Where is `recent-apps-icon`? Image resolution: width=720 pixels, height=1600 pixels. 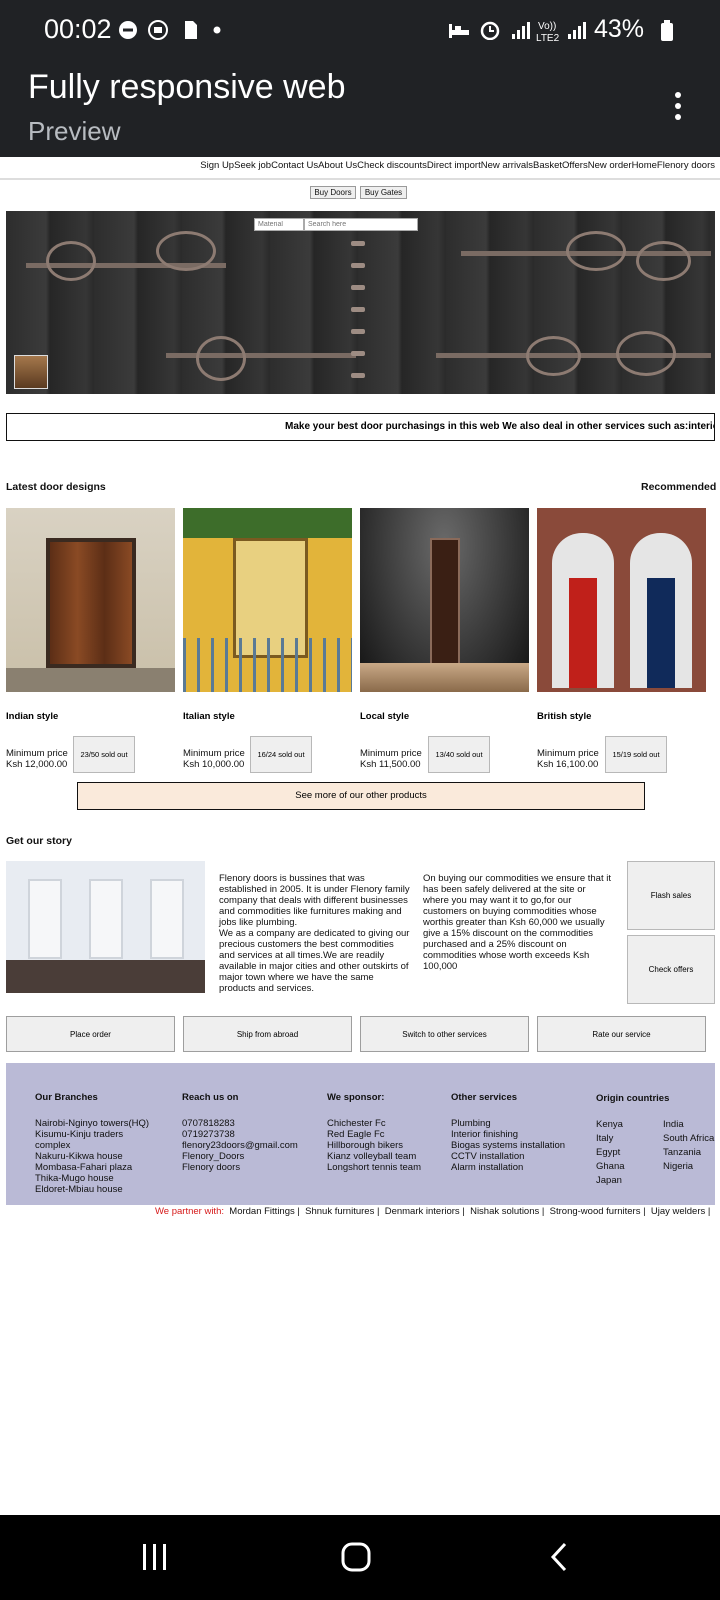
recent-apps-icon is located at coordinates (155, 1557).